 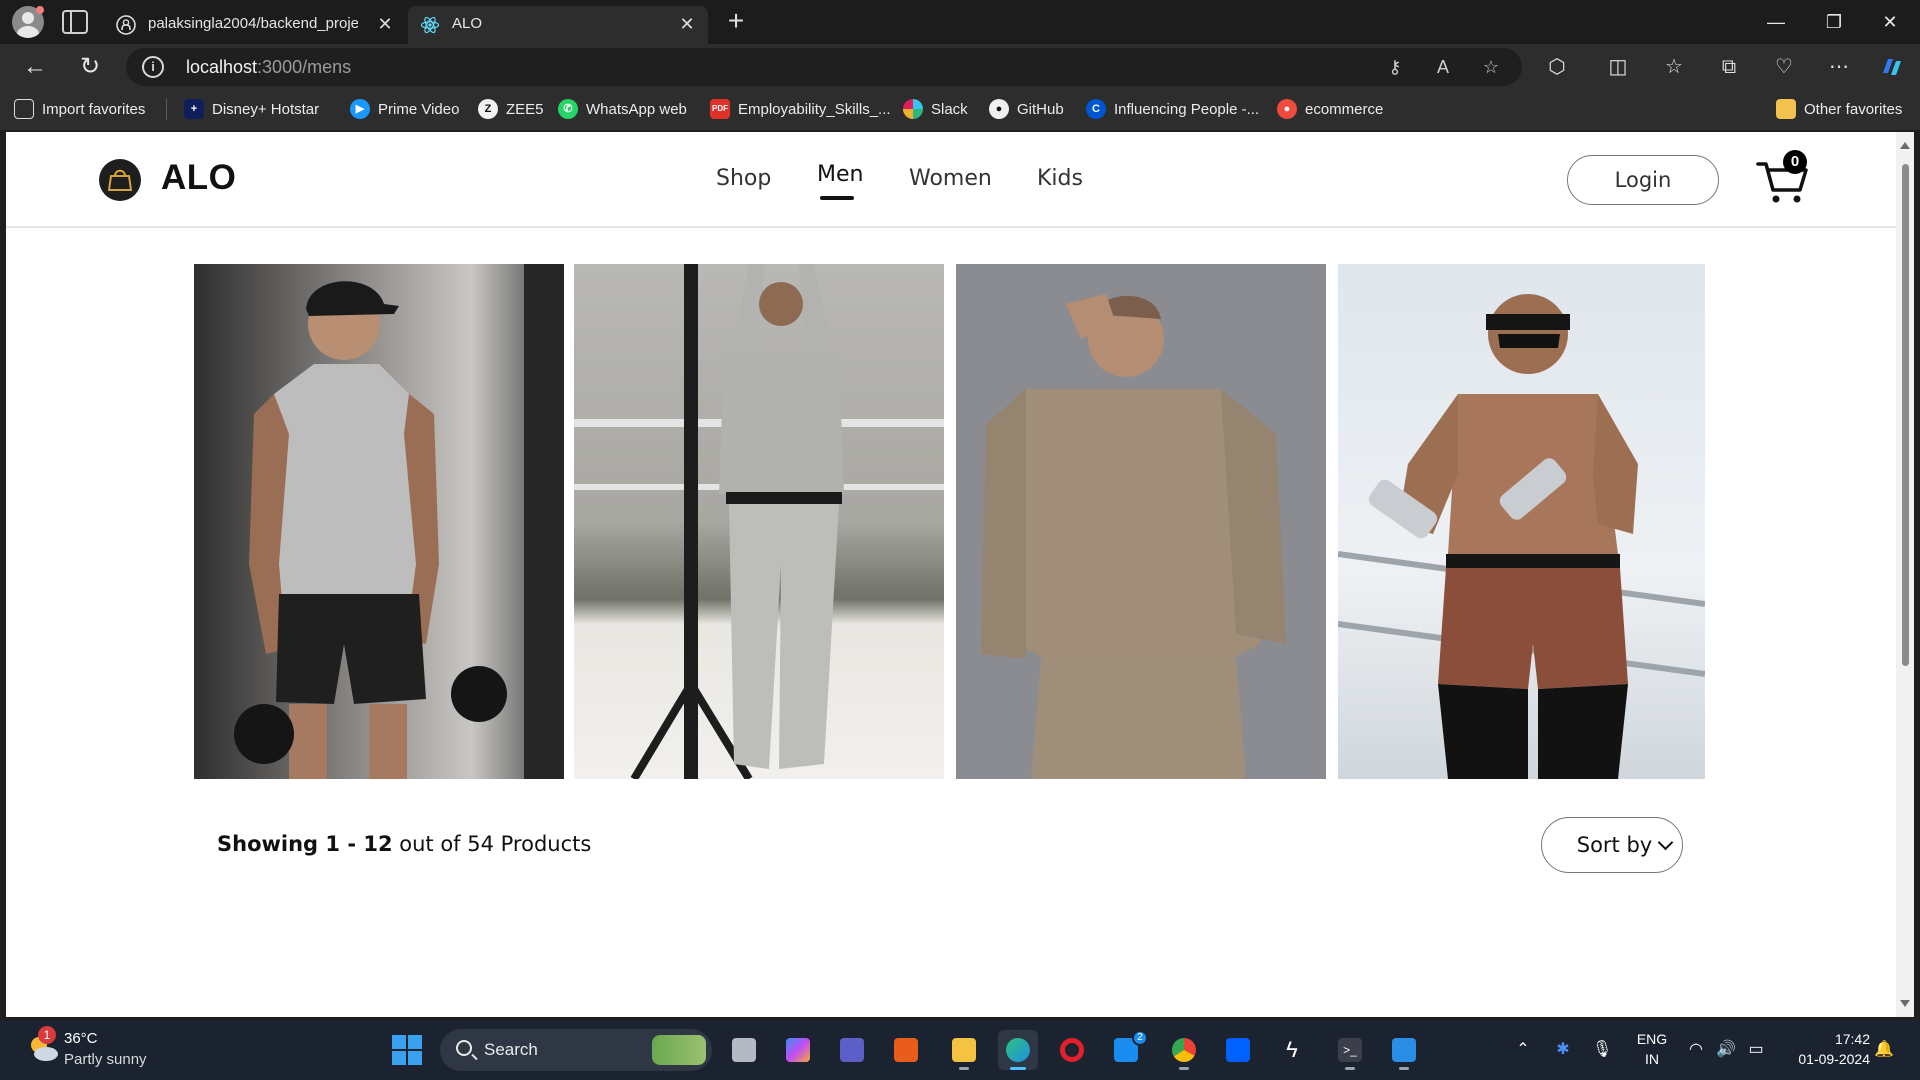 What do you see at coordinates (1060, 178) in the screenshot?
I see `nav-kids: Kids` at bounding box center [1060, 178].